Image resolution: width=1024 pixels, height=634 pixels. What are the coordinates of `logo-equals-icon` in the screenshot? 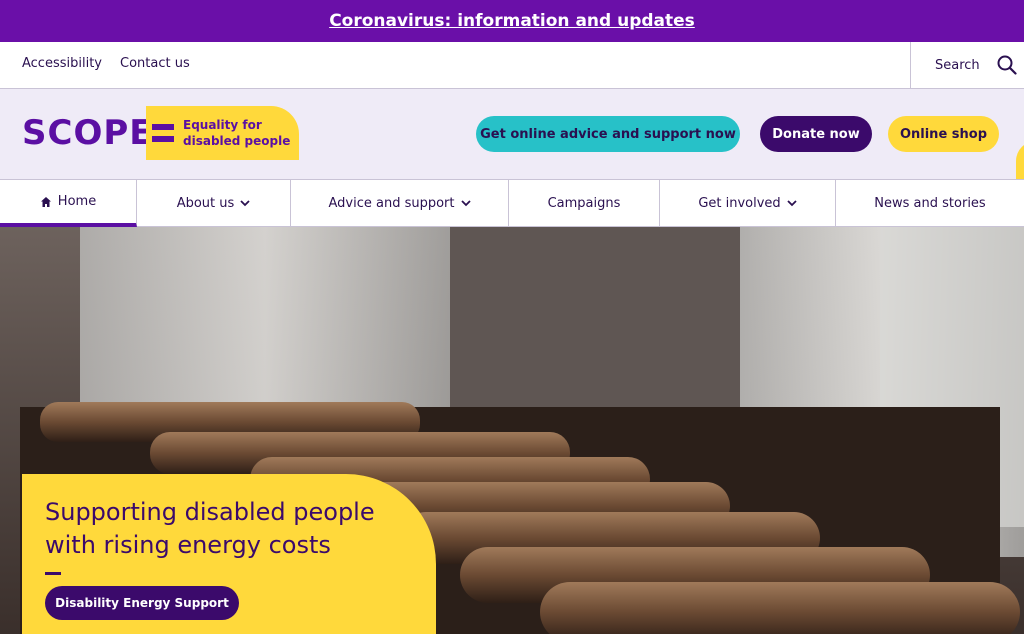 It's located at (163, 134).